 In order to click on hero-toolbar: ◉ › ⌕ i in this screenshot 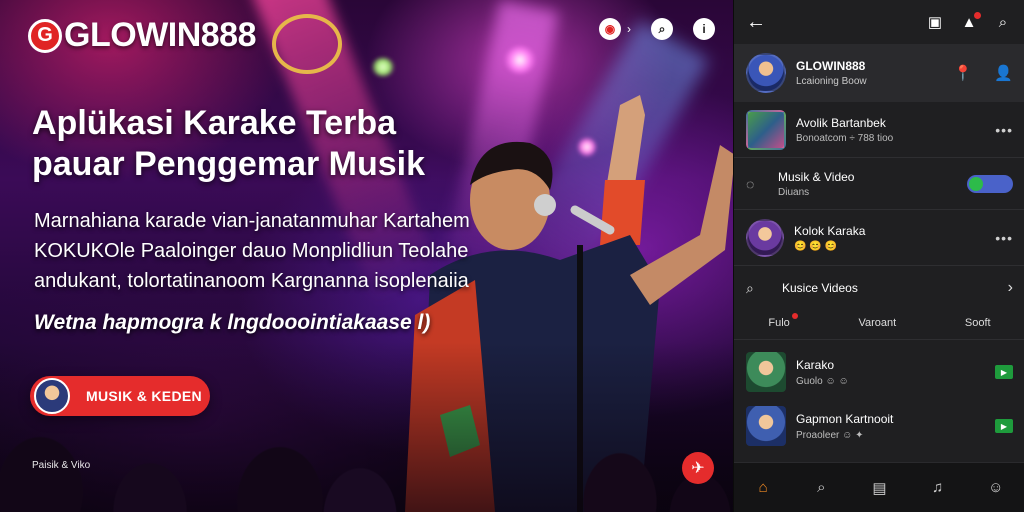, I will do `click(657, 29)`.